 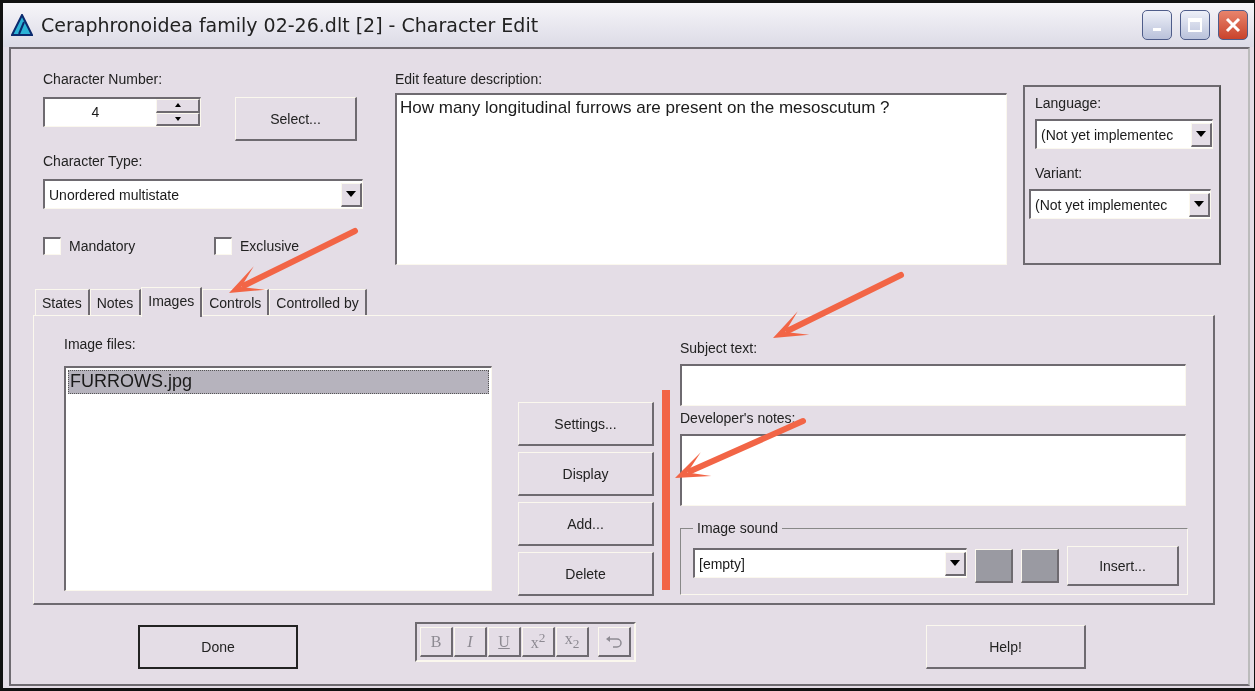 I want to click on maximize-icon, so click(x=1195, y=25).